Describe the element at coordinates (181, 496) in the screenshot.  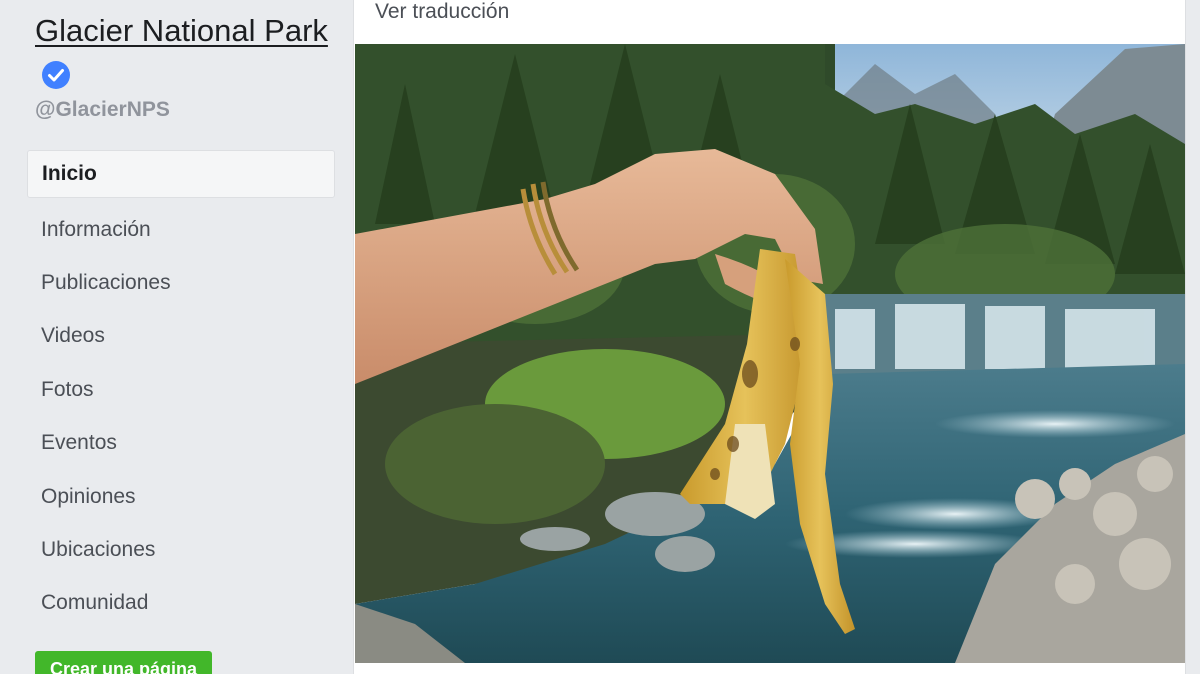
I see `nav-item-opiniones: Opiniones` at that location.